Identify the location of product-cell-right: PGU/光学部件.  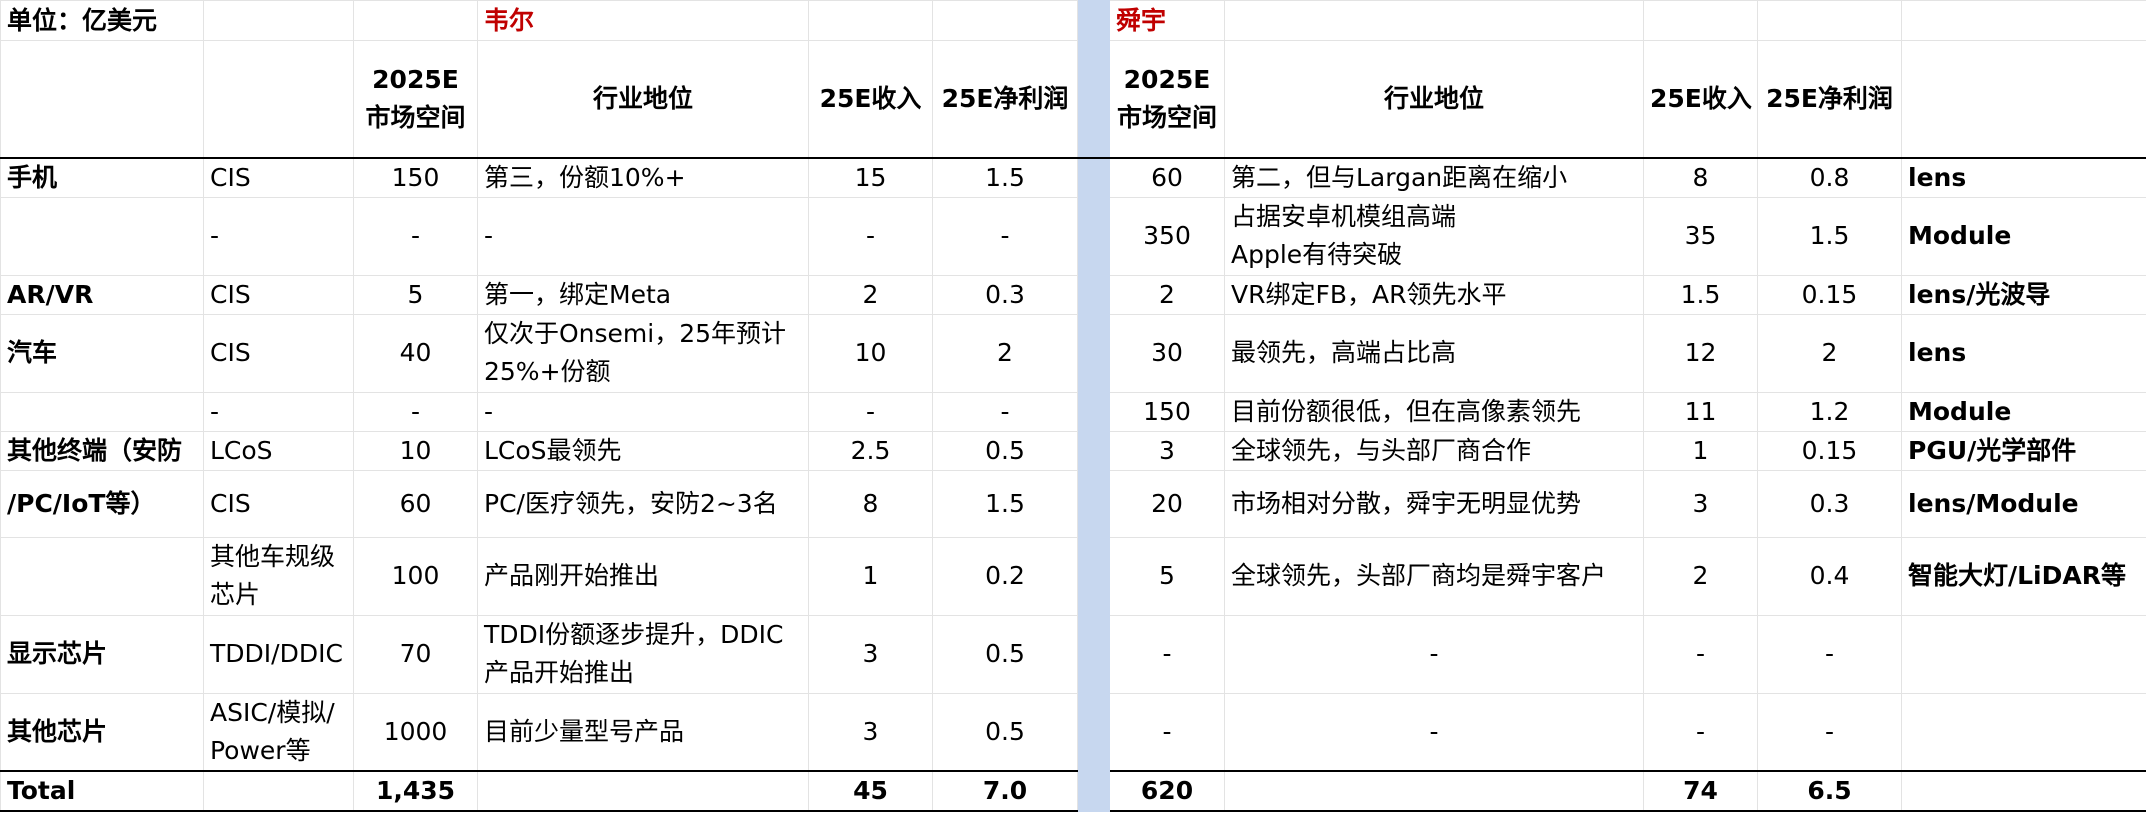
(2023, 450).